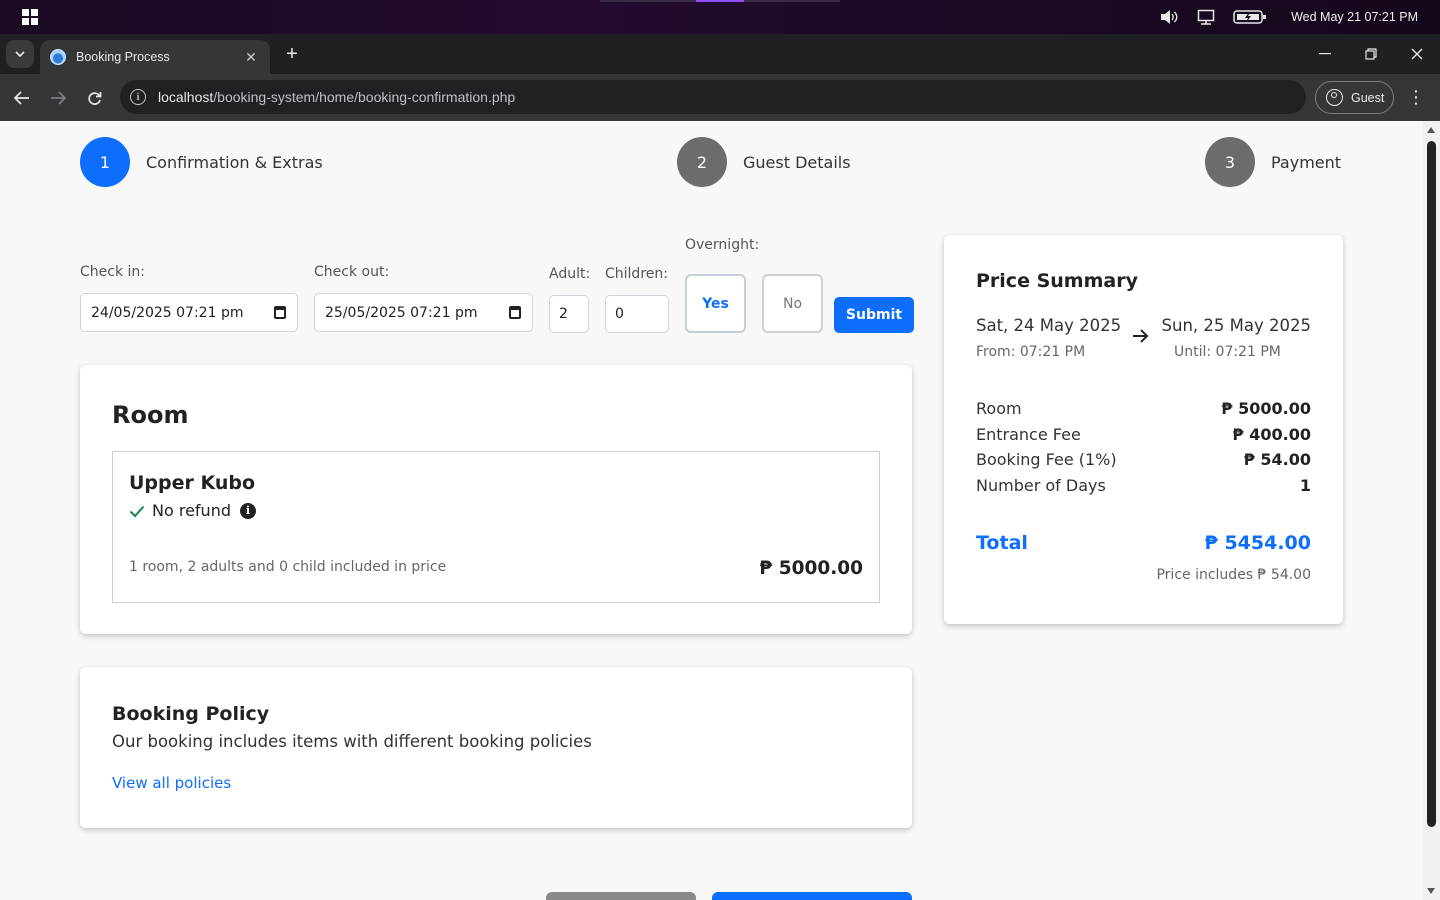 The height and width of the screenshot is (900, 1440). I want to click on info-icon: i, so click(247, 510).